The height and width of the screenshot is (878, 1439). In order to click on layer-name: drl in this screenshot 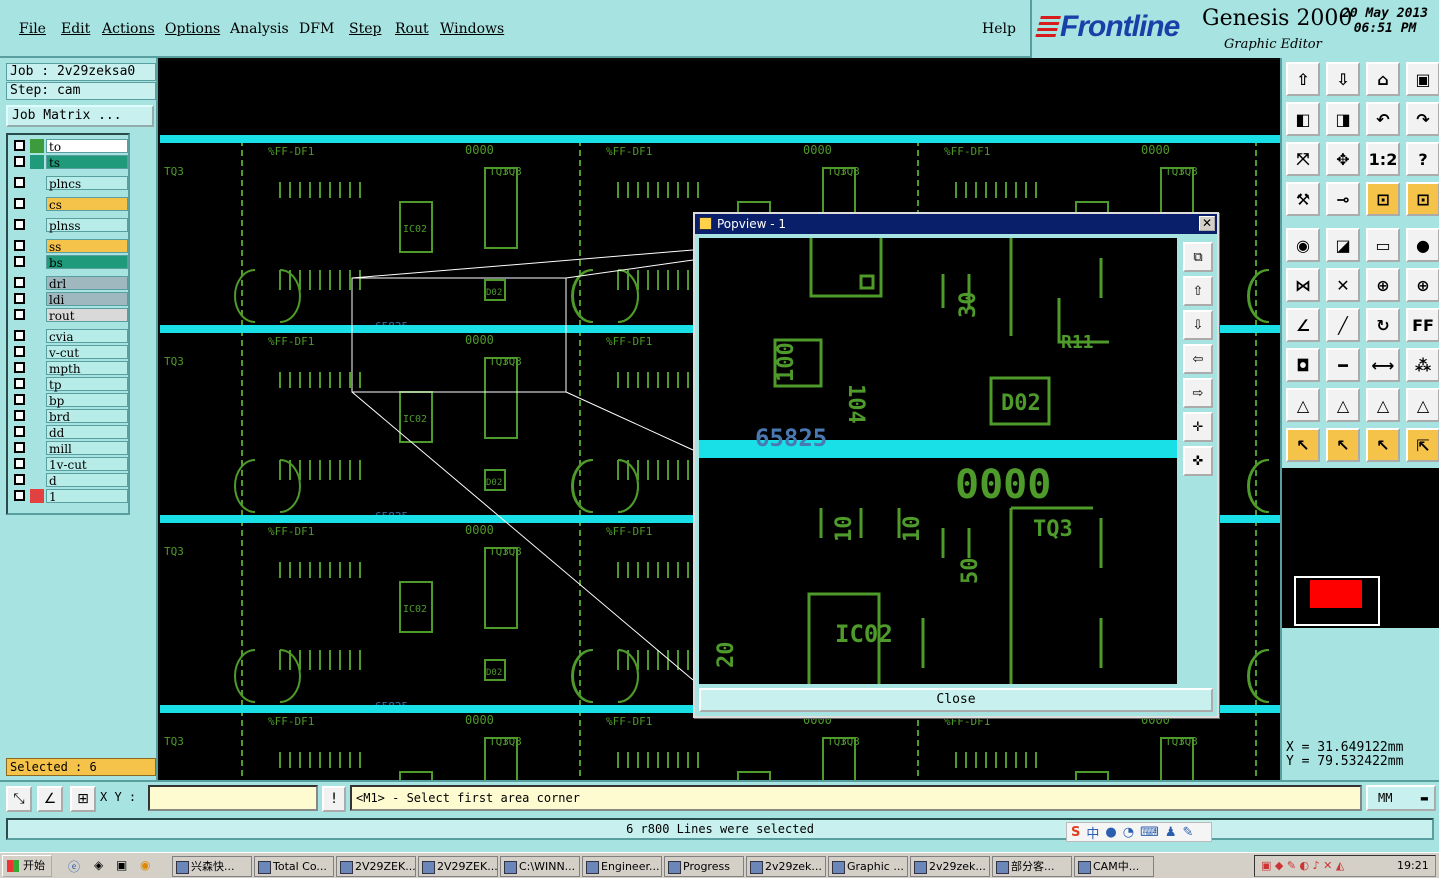, I will do `click(87, 283)`.